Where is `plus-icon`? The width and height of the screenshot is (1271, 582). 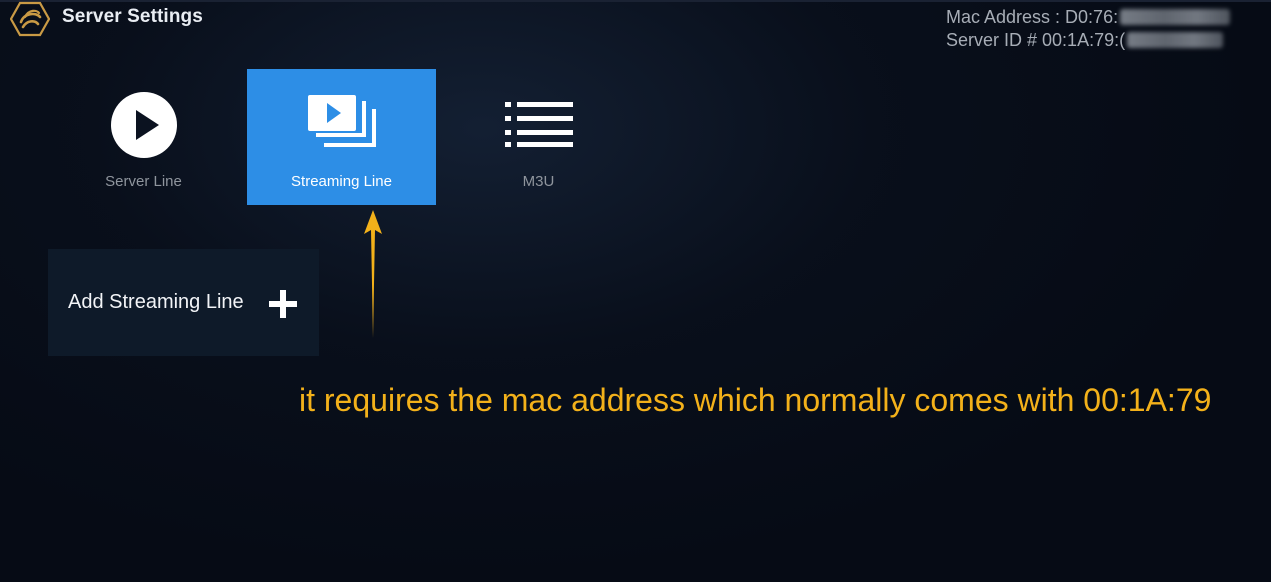 plus-icon is located at coordinates (283, 304).